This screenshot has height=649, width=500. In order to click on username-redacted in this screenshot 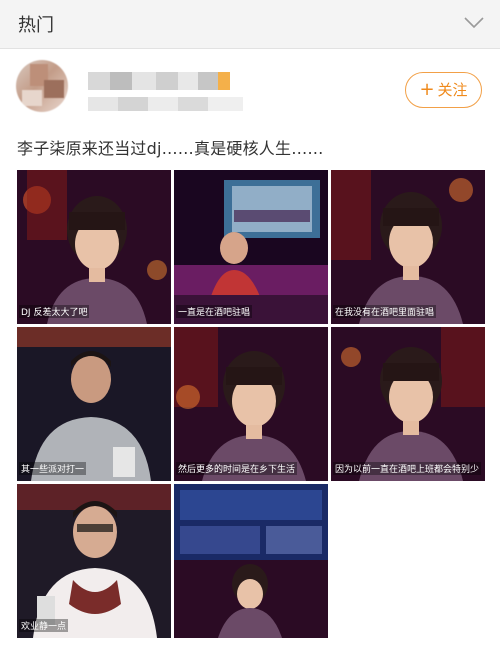, I will do `click(163, 81)`.